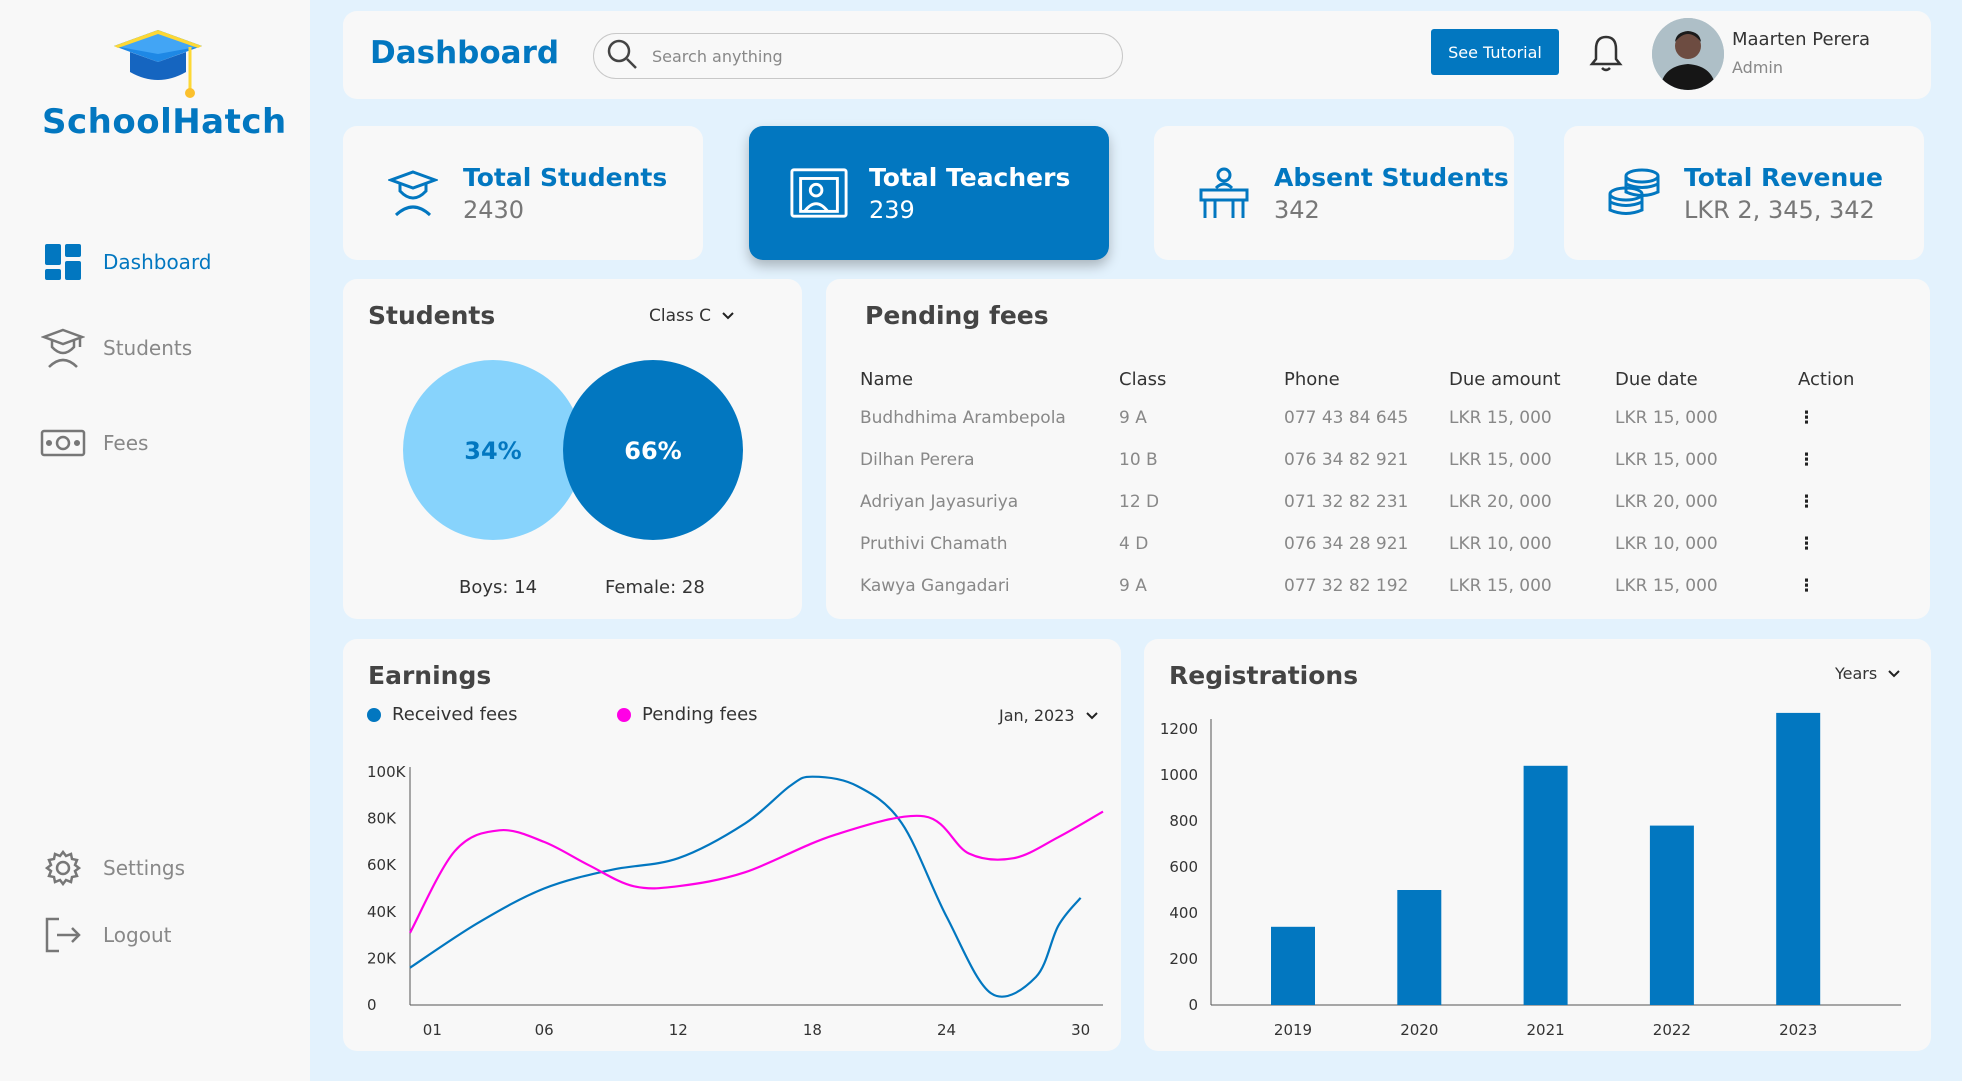 The image size is (1962, 1081). I want to click on pending-fees-title: Pending fees, so click(957, 315).